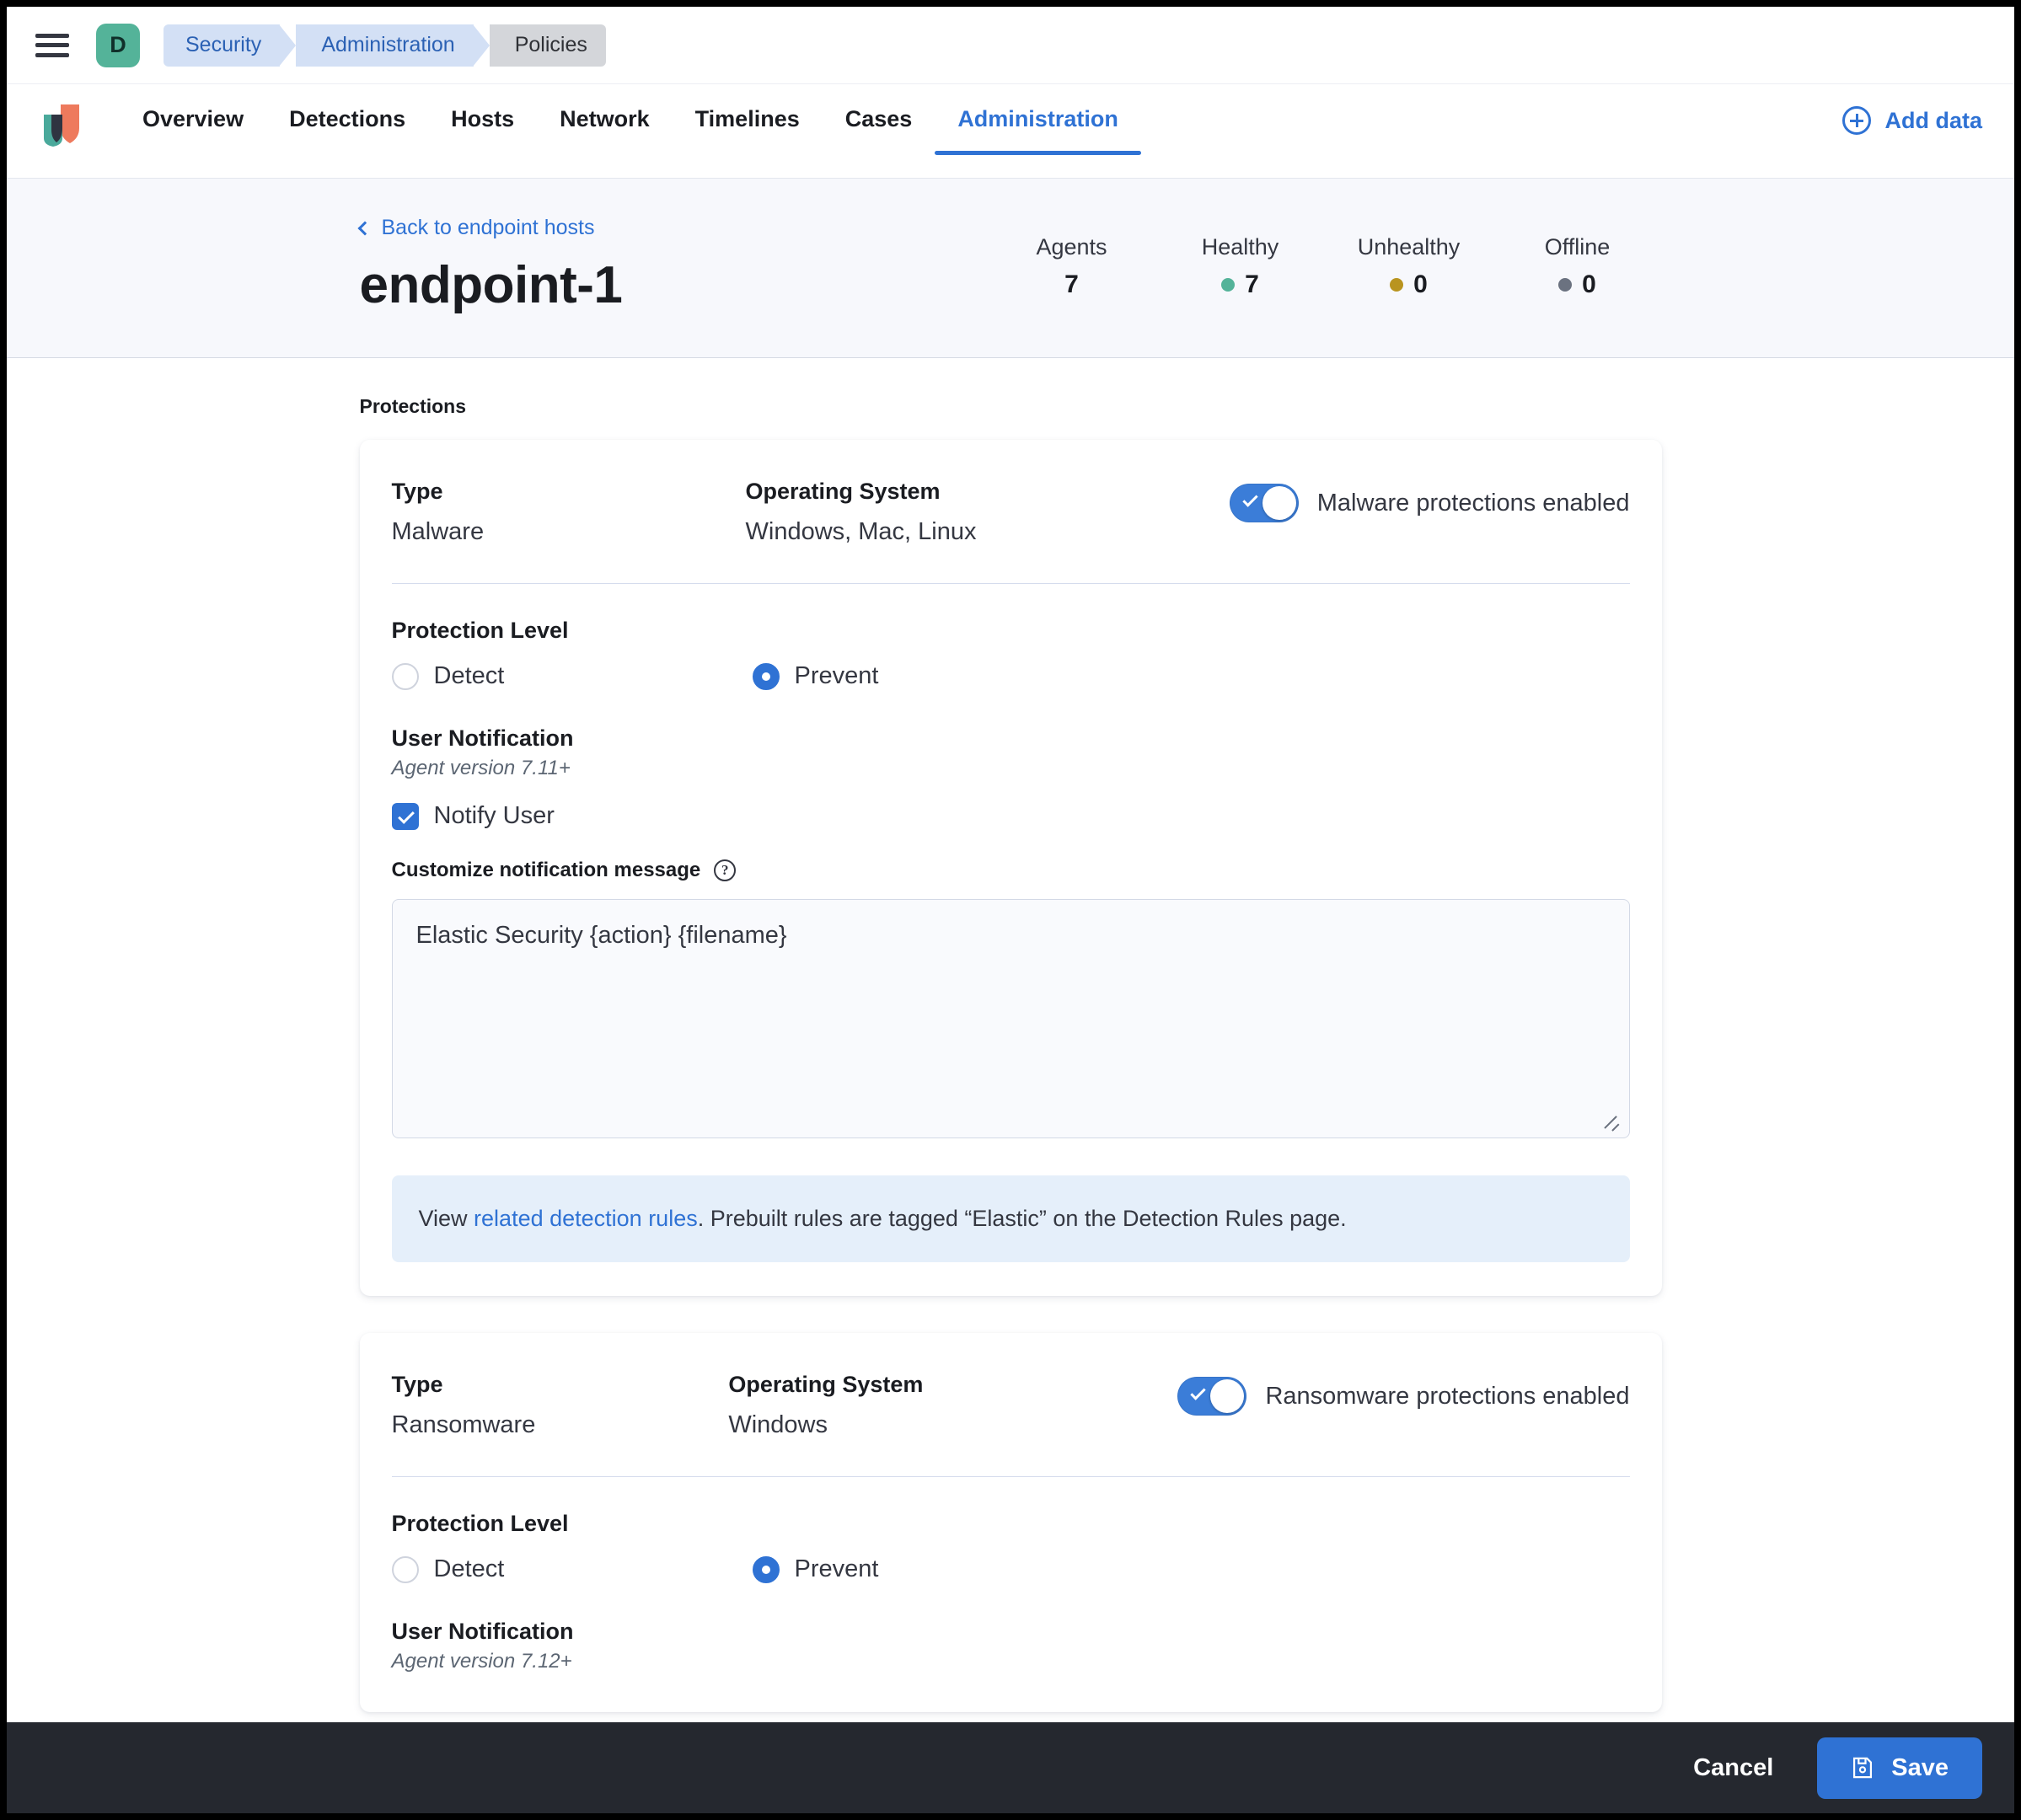 This screenshot has height=1820, width=2021. Describe the element at coordinates (778, 1424) in the screenshot. I see `os-value: Windows` at that location.